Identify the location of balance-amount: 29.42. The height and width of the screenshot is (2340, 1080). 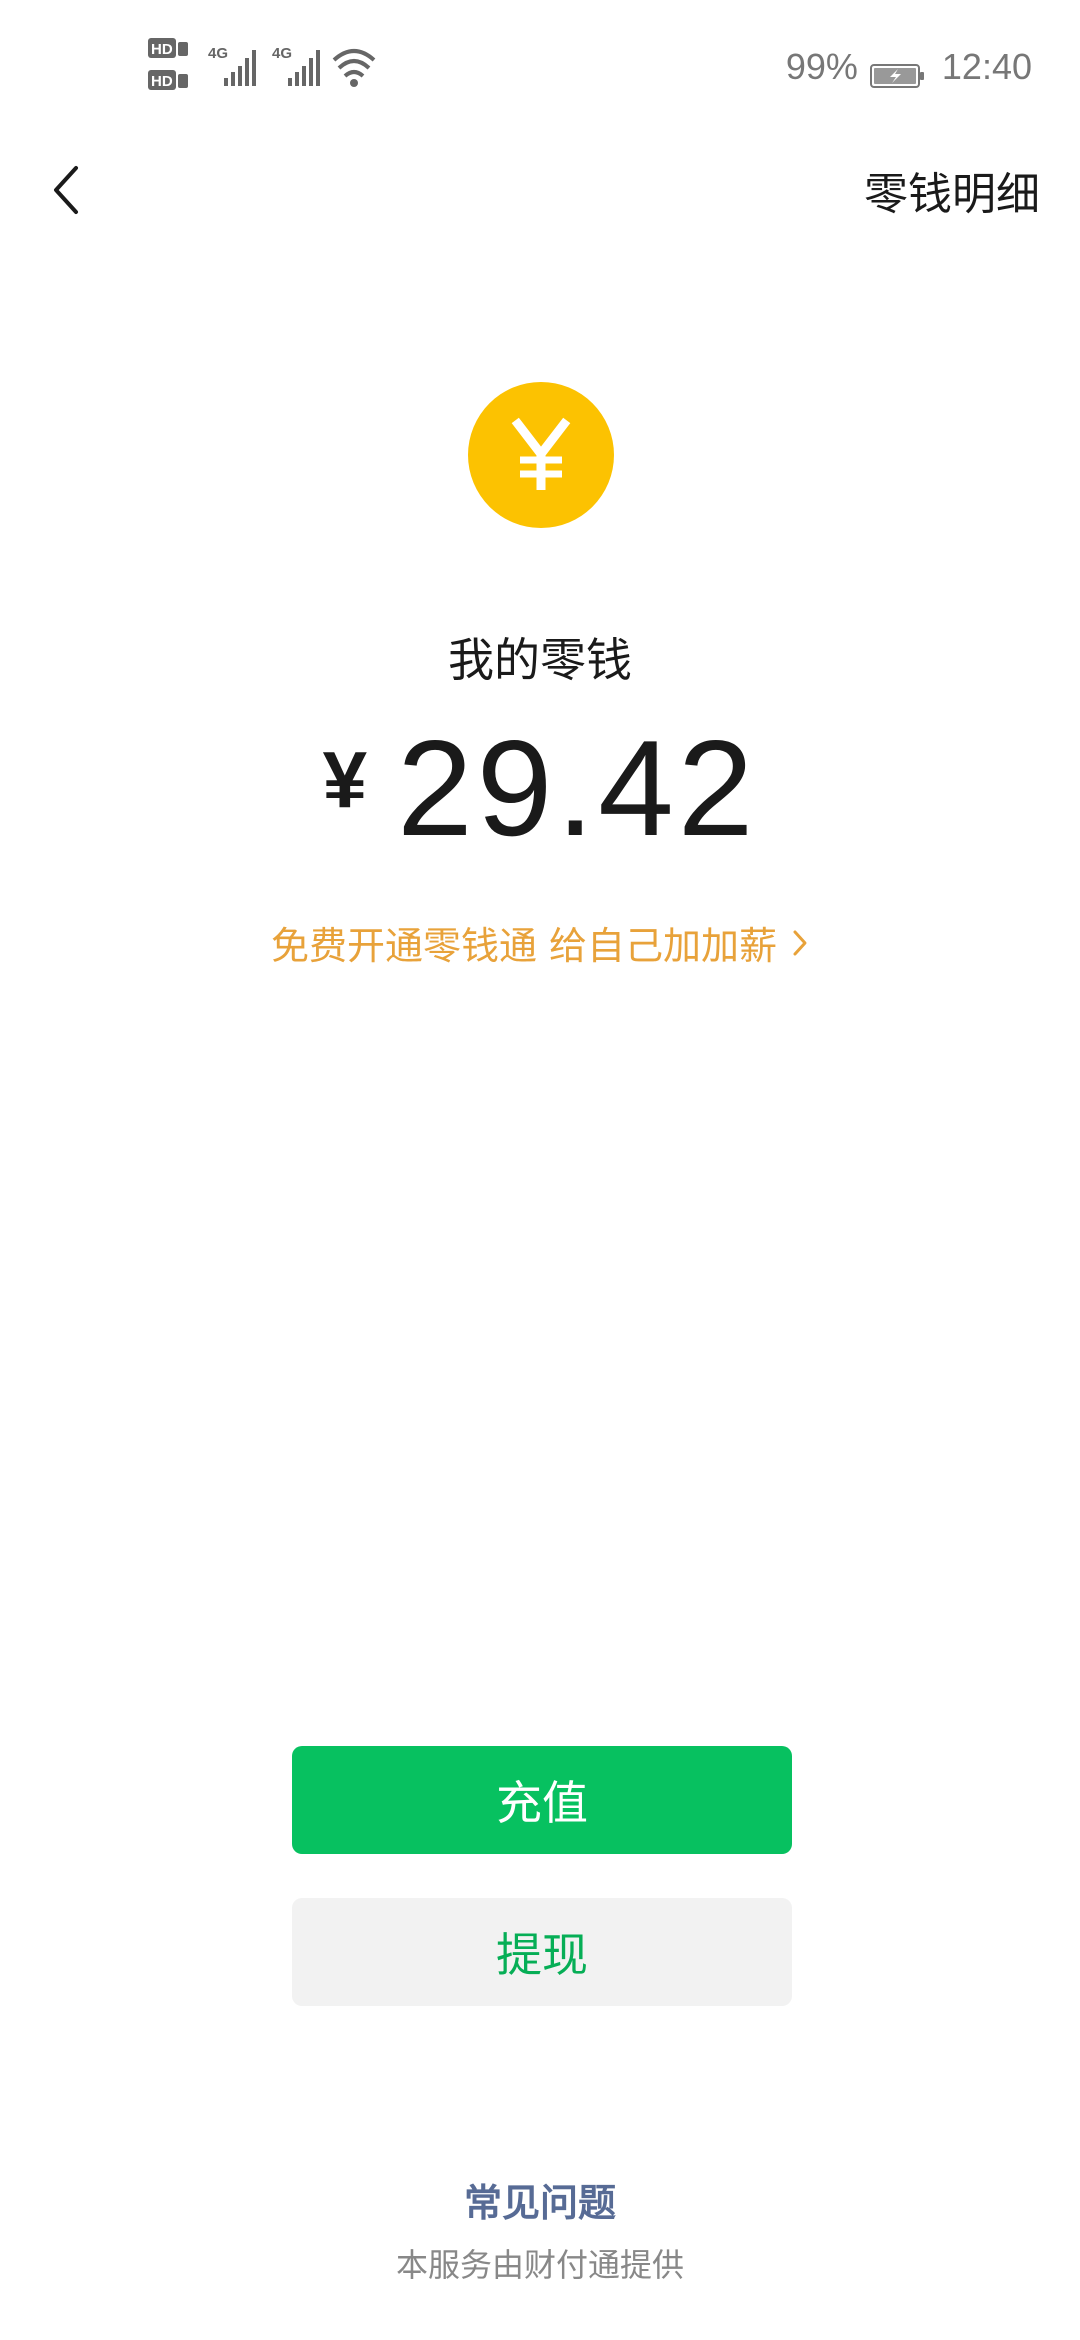
(577, 788).